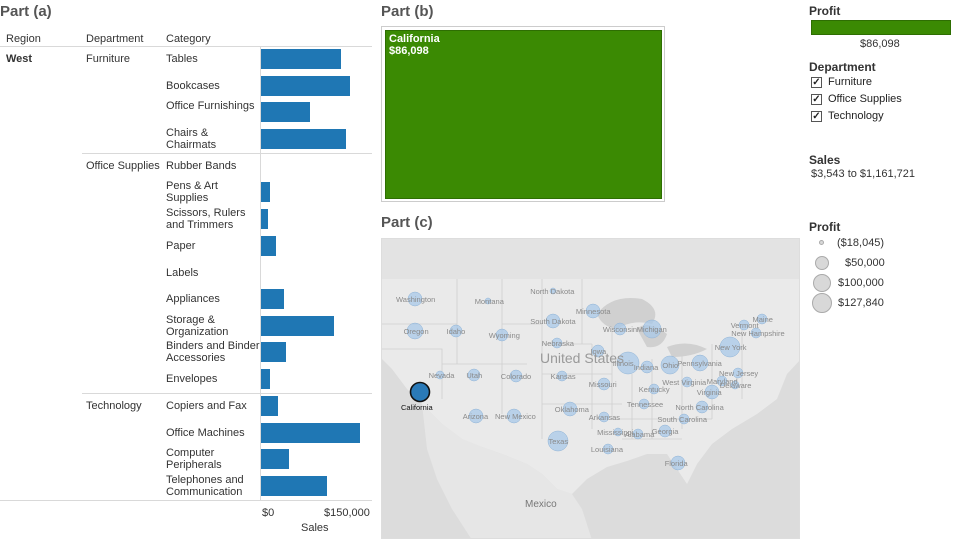 Image resolution: width=956 pixels, height=539 pixels. I want to click on state-label: Wyoming, so click(504, 335).